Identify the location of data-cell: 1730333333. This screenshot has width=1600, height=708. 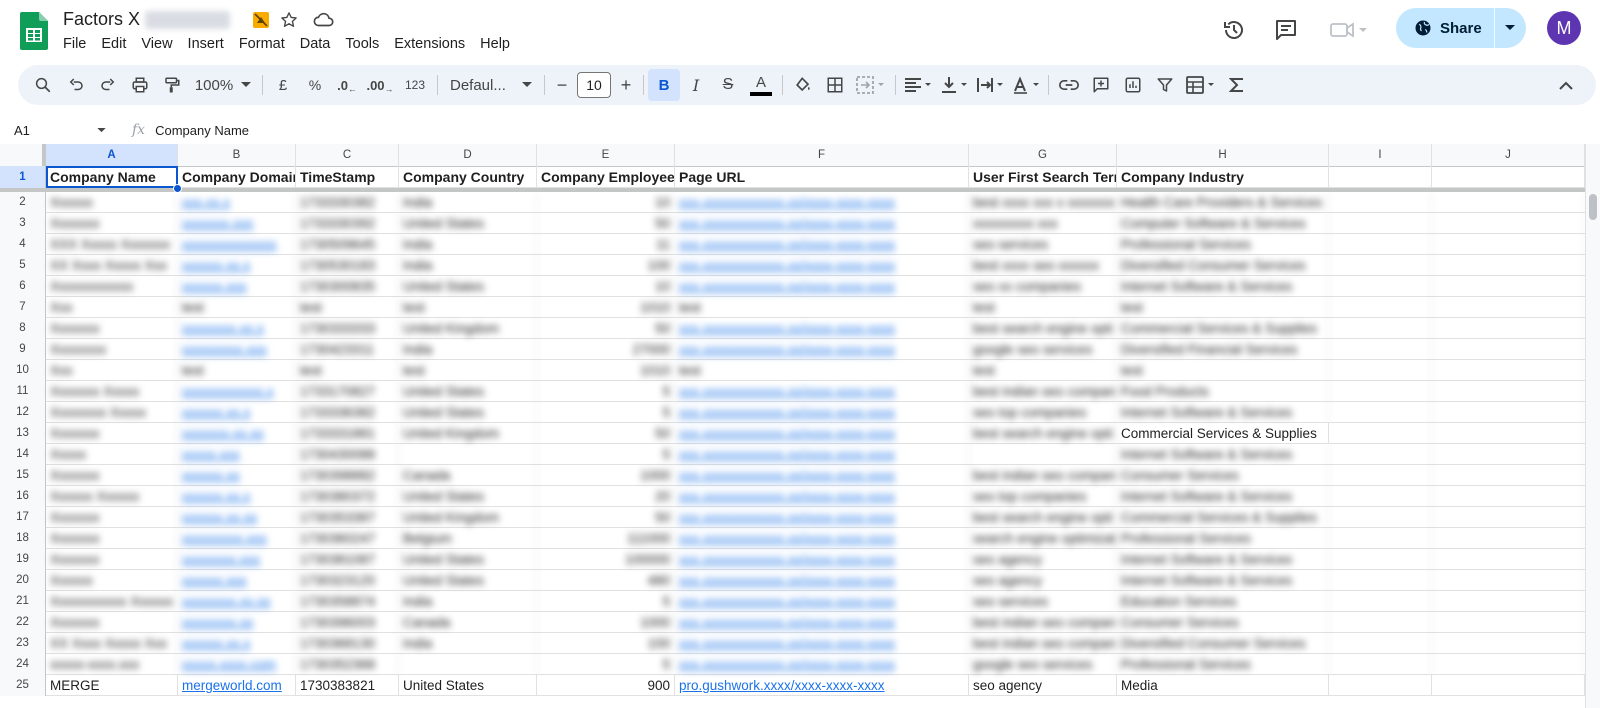
(347, 328).